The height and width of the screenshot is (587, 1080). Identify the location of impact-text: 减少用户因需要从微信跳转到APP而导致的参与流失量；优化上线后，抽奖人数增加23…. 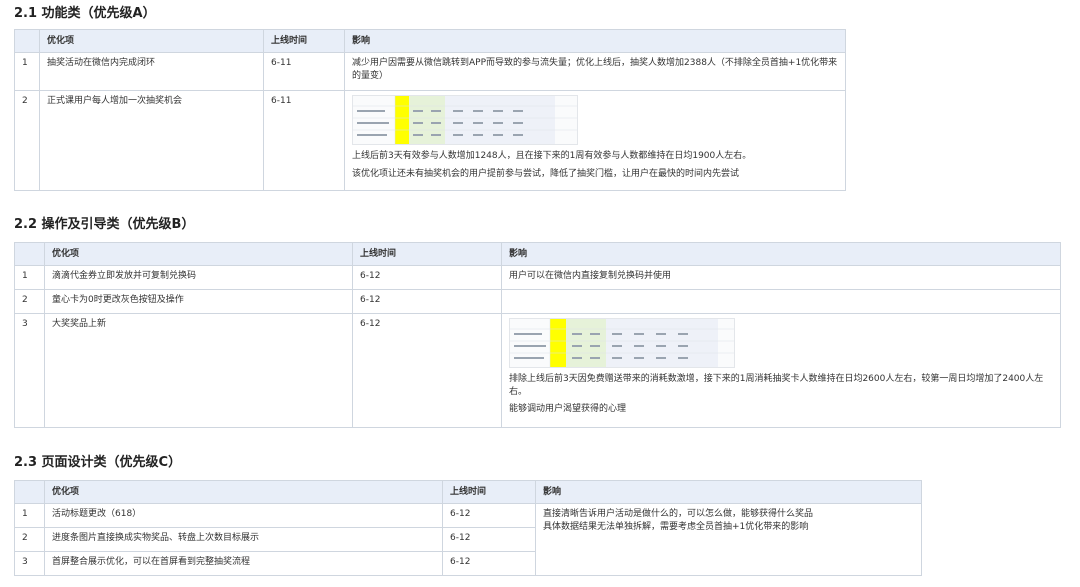
(595, 69).